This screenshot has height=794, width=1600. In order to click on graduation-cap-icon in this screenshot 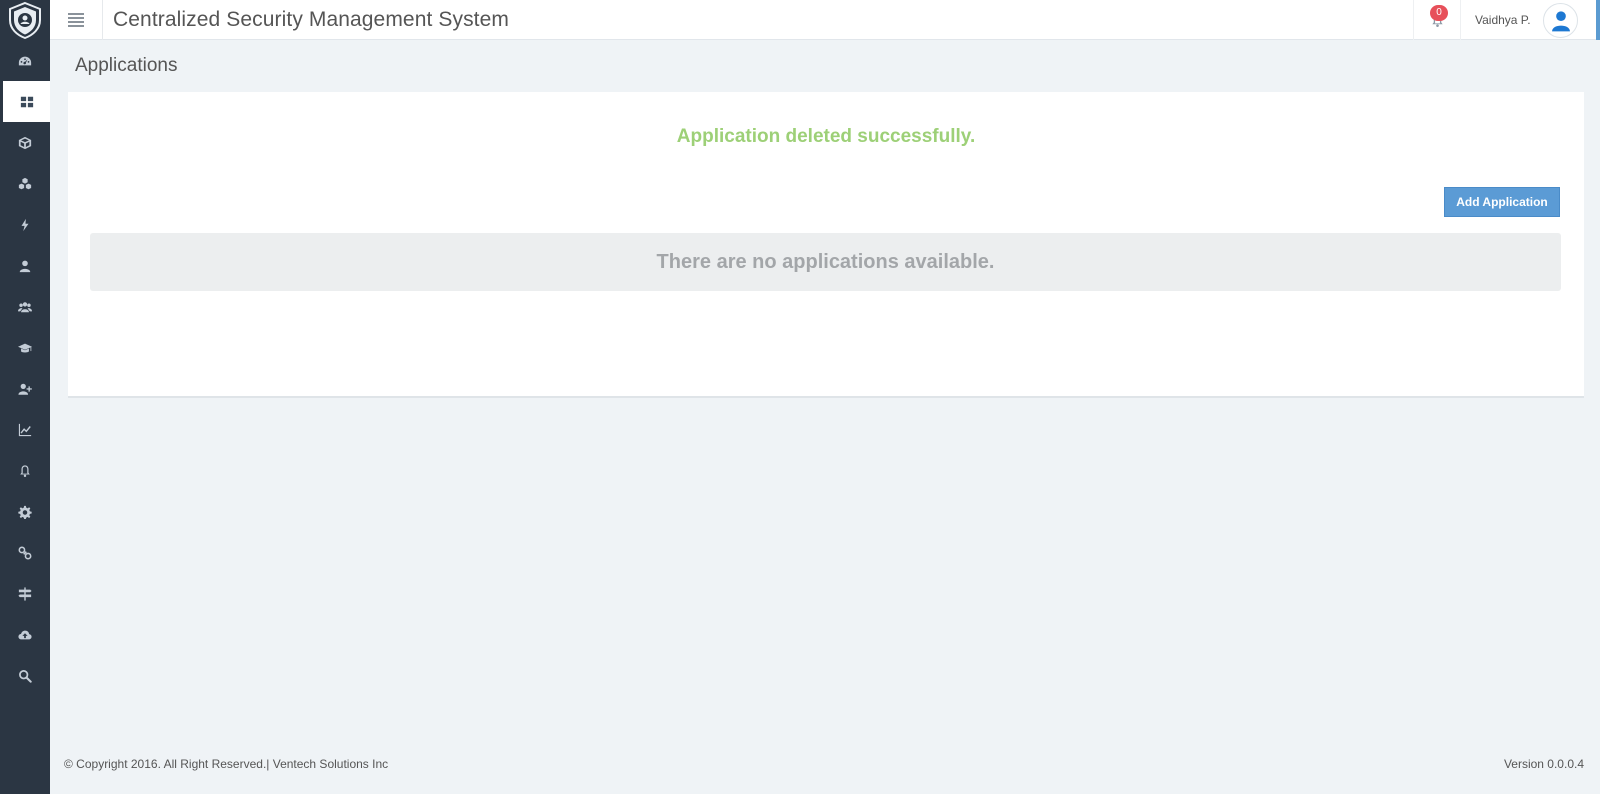, I will do `click(25, 347)`.